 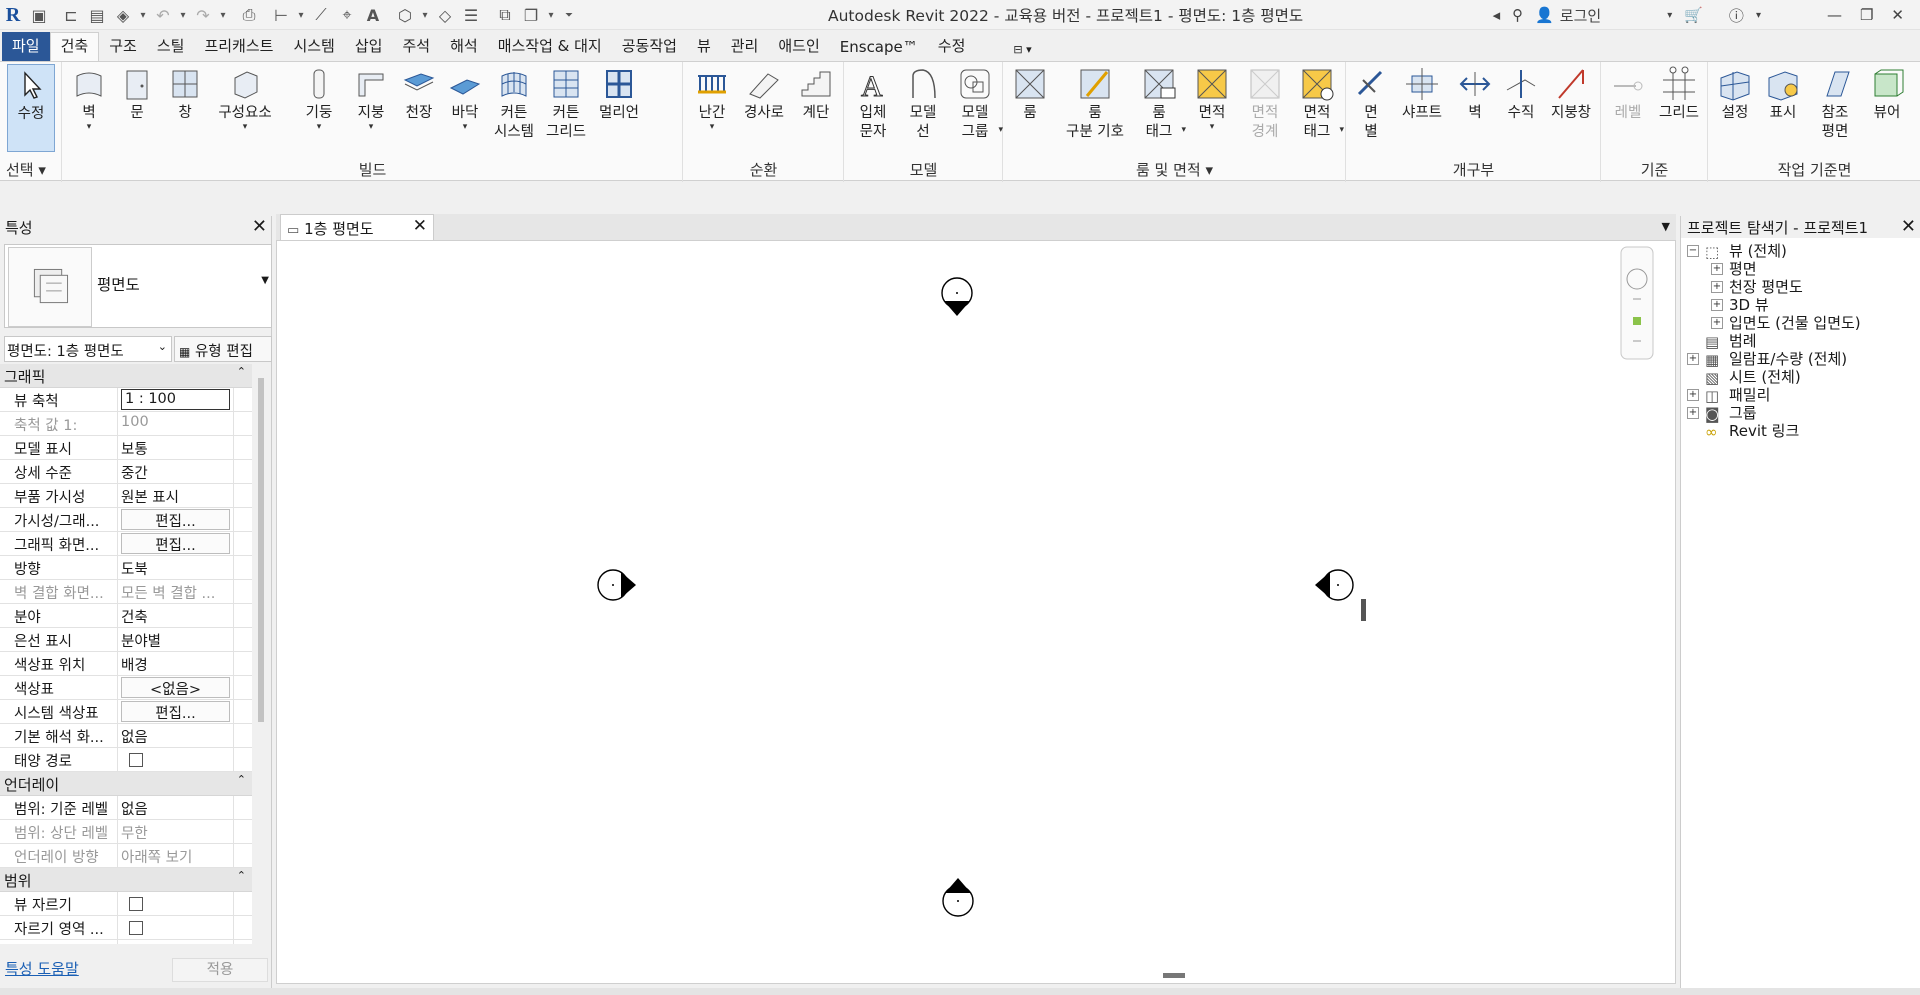 I want to click on print-icon: ⎙, so click(x=249, y=15).